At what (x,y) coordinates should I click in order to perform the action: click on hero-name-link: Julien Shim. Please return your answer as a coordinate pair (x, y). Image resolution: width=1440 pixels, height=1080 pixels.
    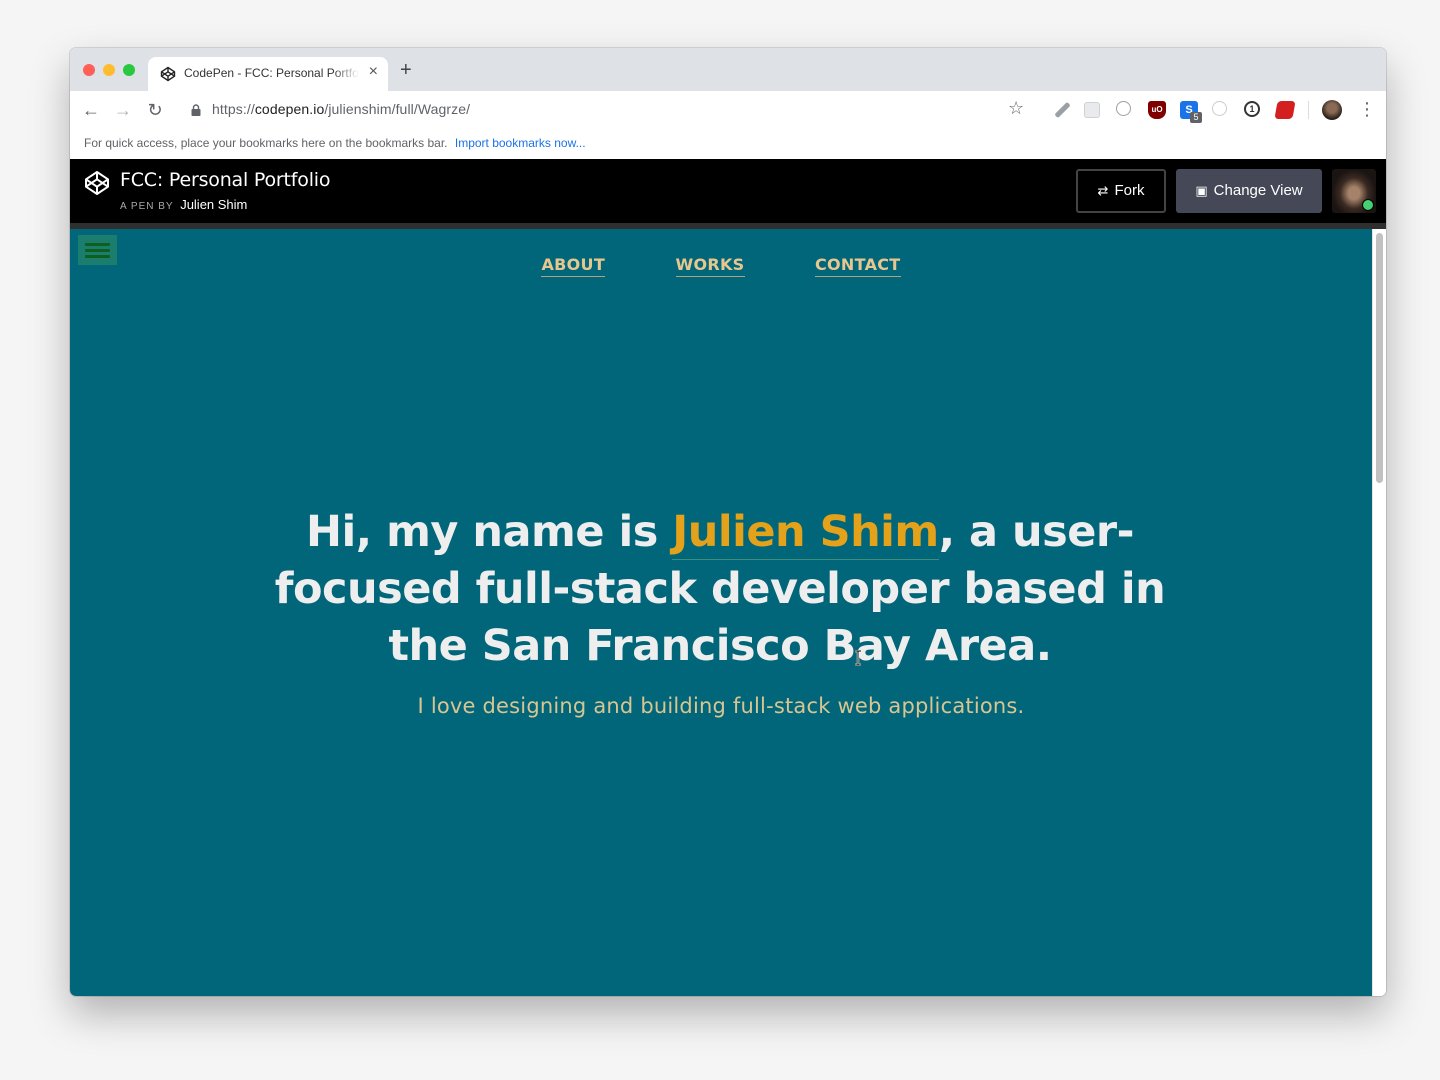
    Looking at the image, I should click on (805, 533).